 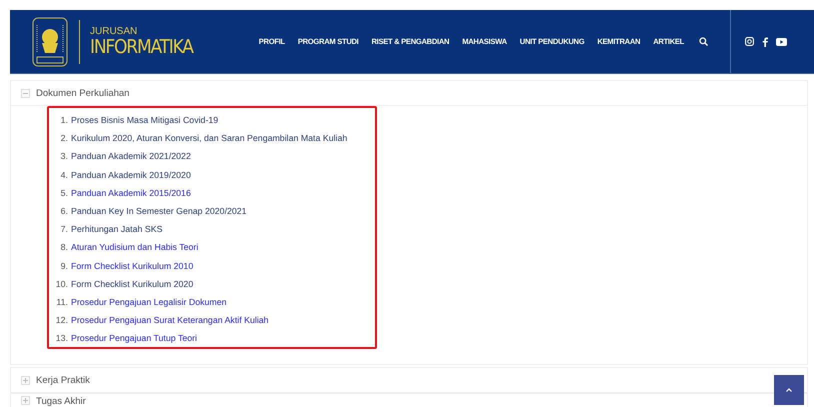 I want to click on list-number: 10., so click(x=61, y=283).